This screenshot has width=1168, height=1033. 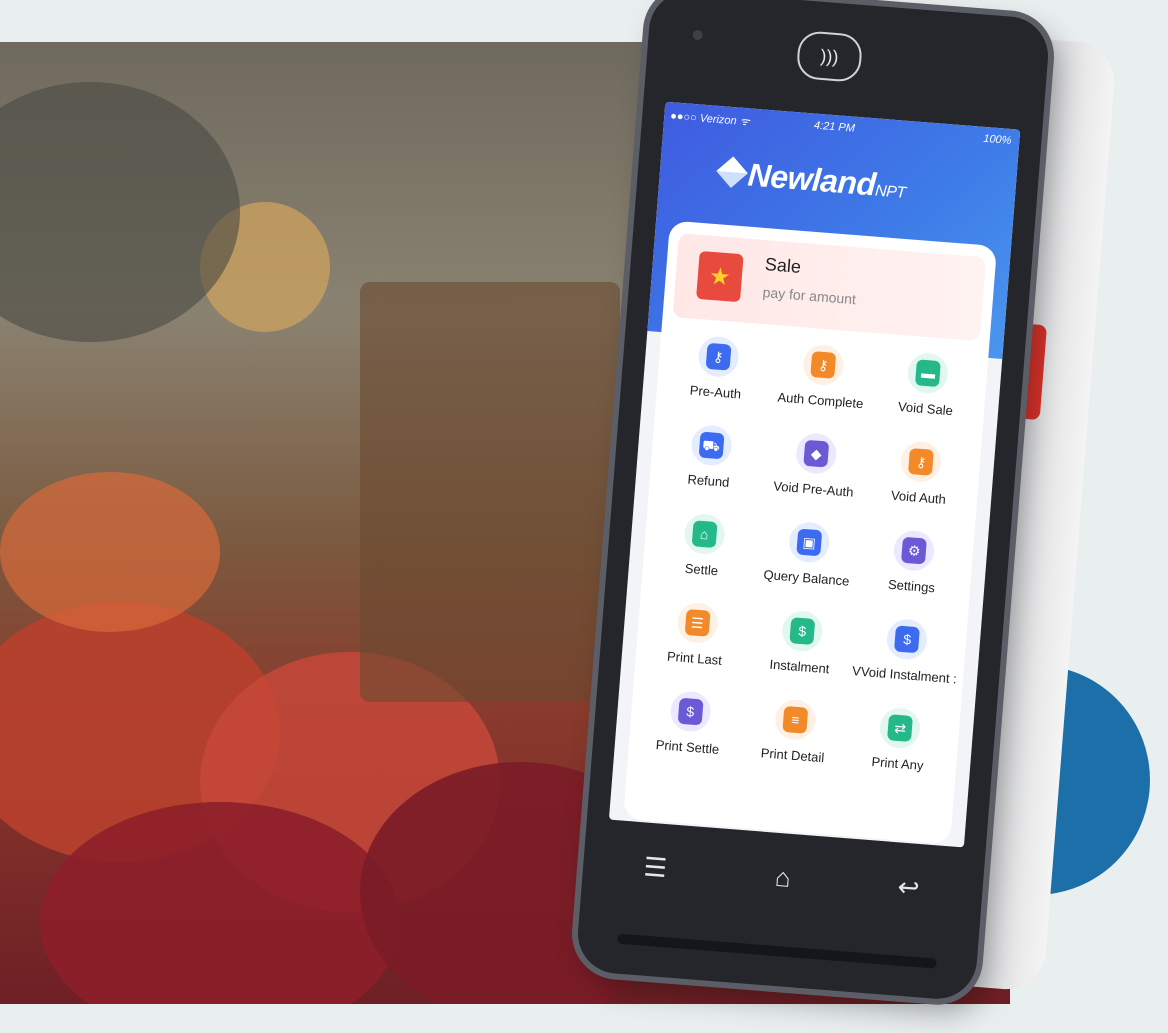 I want to click on menu-item-print-settle: $ Print Settle, so click(x=689, y=723).